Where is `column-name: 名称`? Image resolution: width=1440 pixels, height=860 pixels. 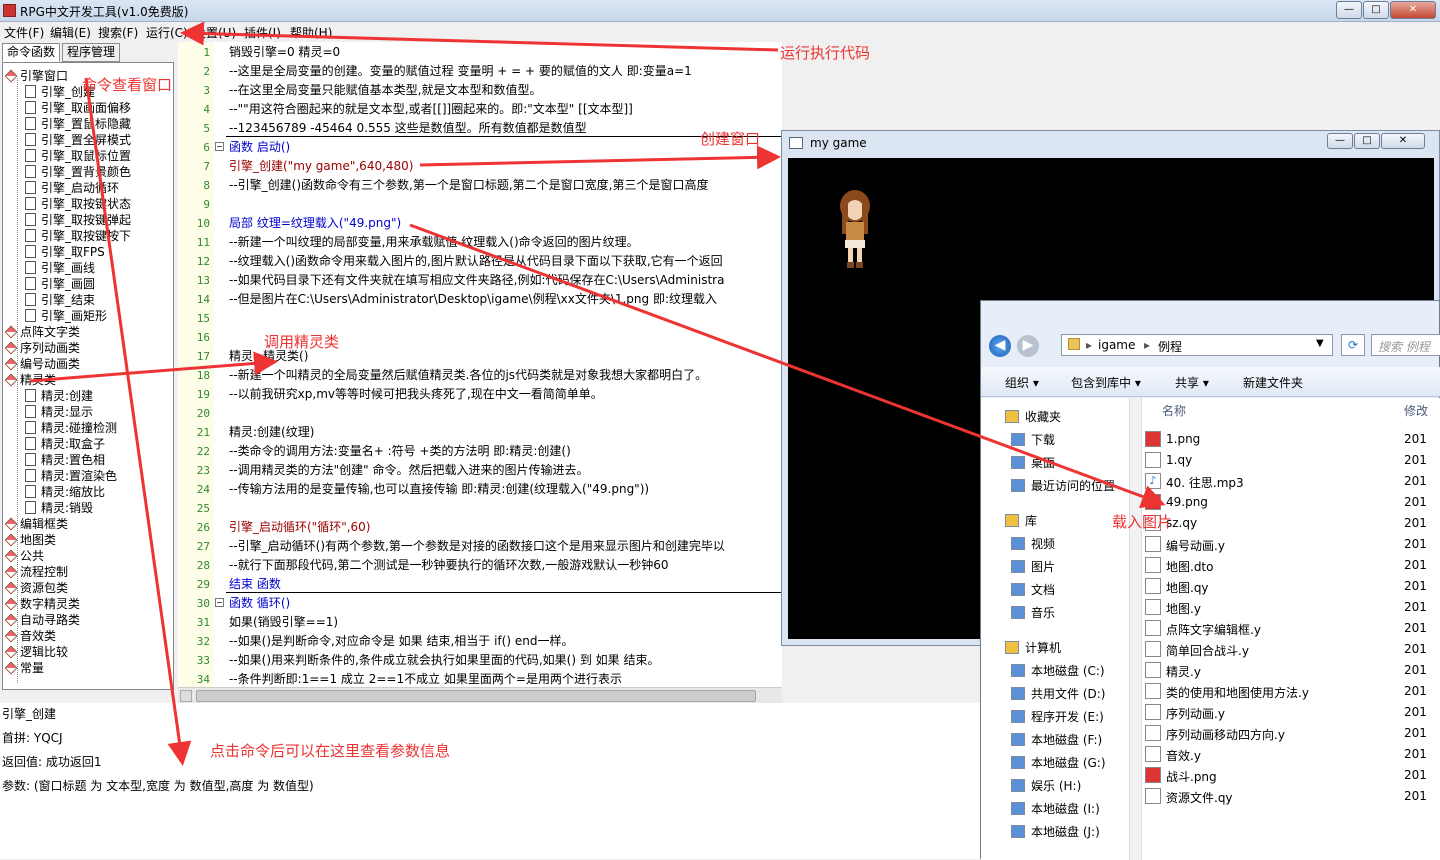 column-name: 名称 is located at coordinates (1174, 410).